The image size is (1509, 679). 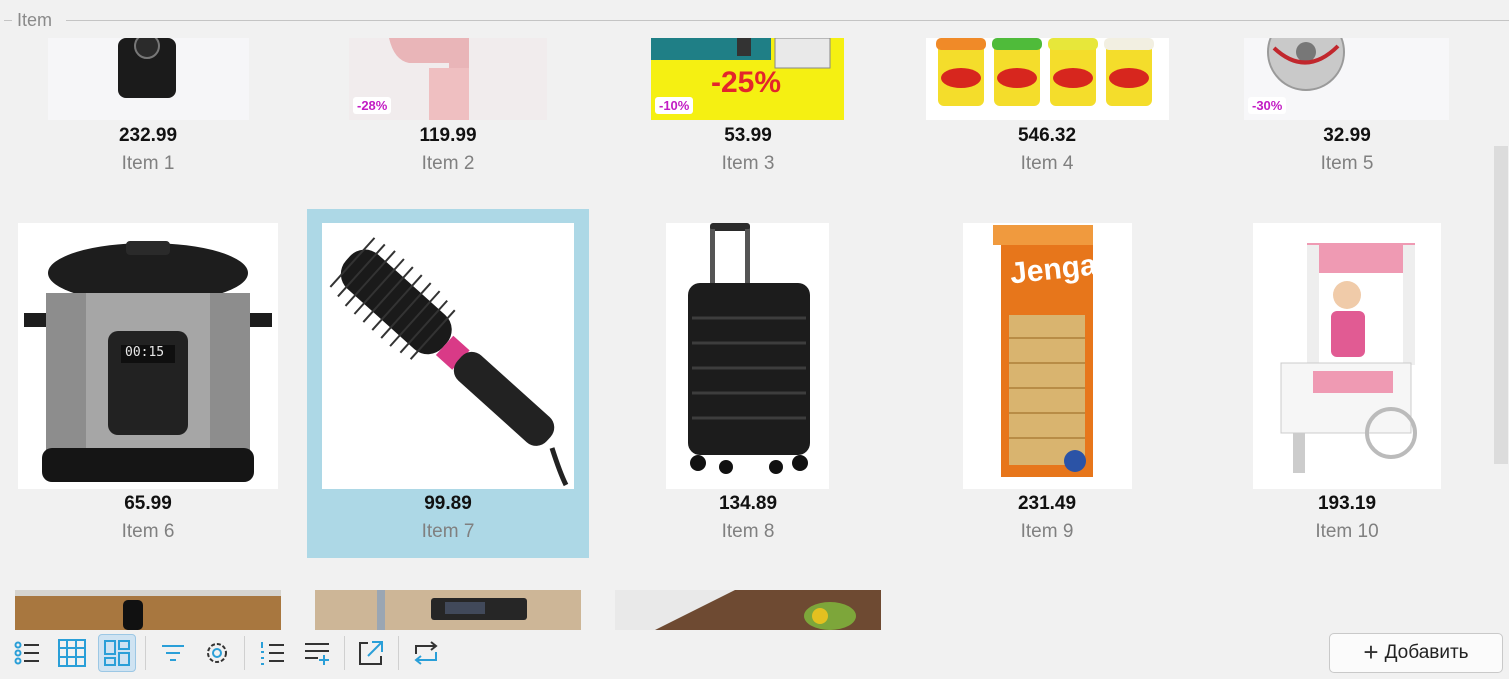 I want to click on settings-button, so click(x=217, y=653).